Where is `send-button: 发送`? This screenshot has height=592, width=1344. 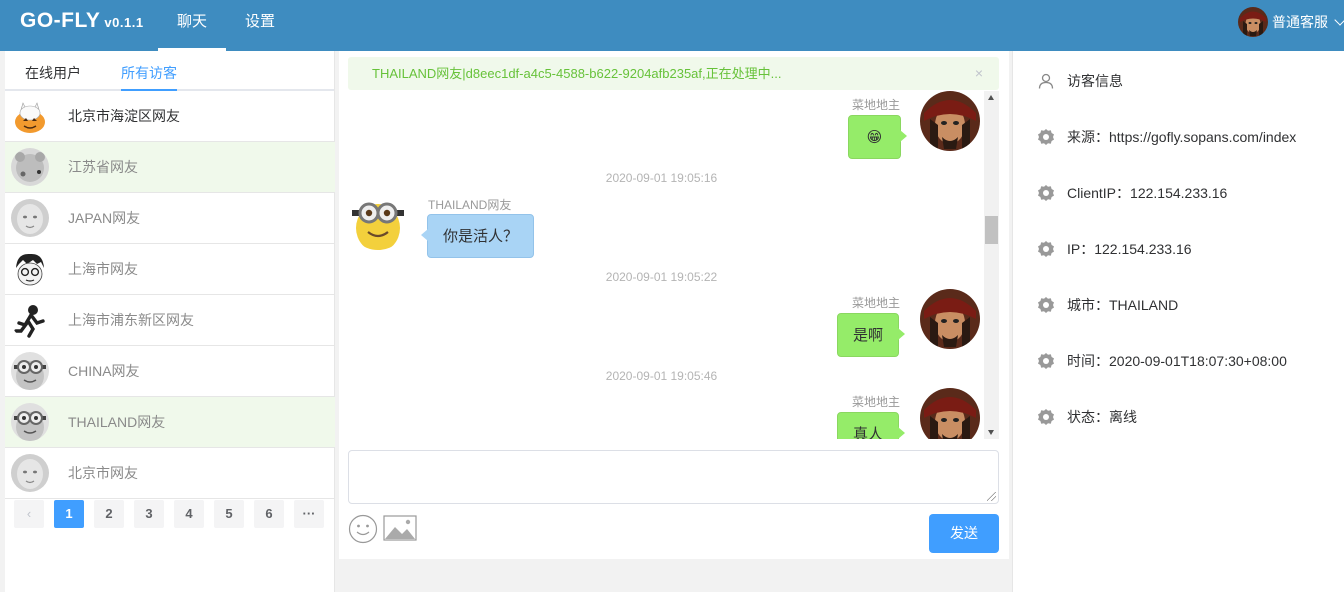 send-button: 发送 is located at coordinates (964, 533).